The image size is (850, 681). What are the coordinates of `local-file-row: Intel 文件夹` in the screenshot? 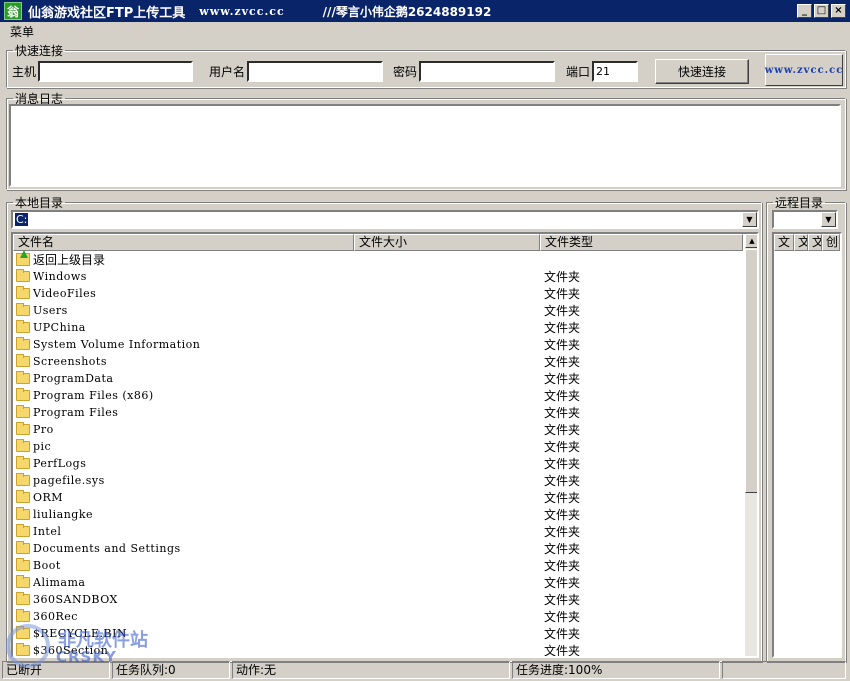 It's located at (378, 531).